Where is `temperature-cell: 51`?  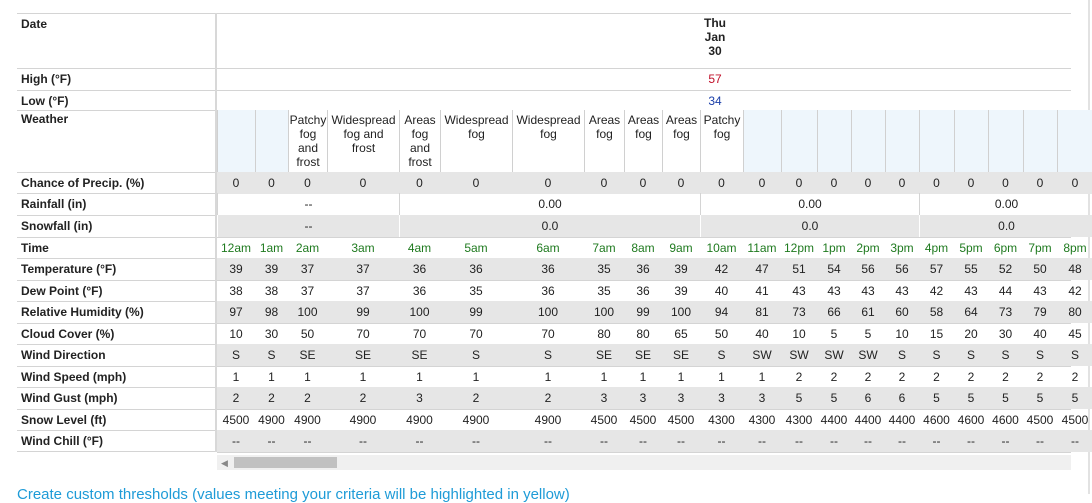 temperature-cell: 51 is located at coordinates (799, 269).